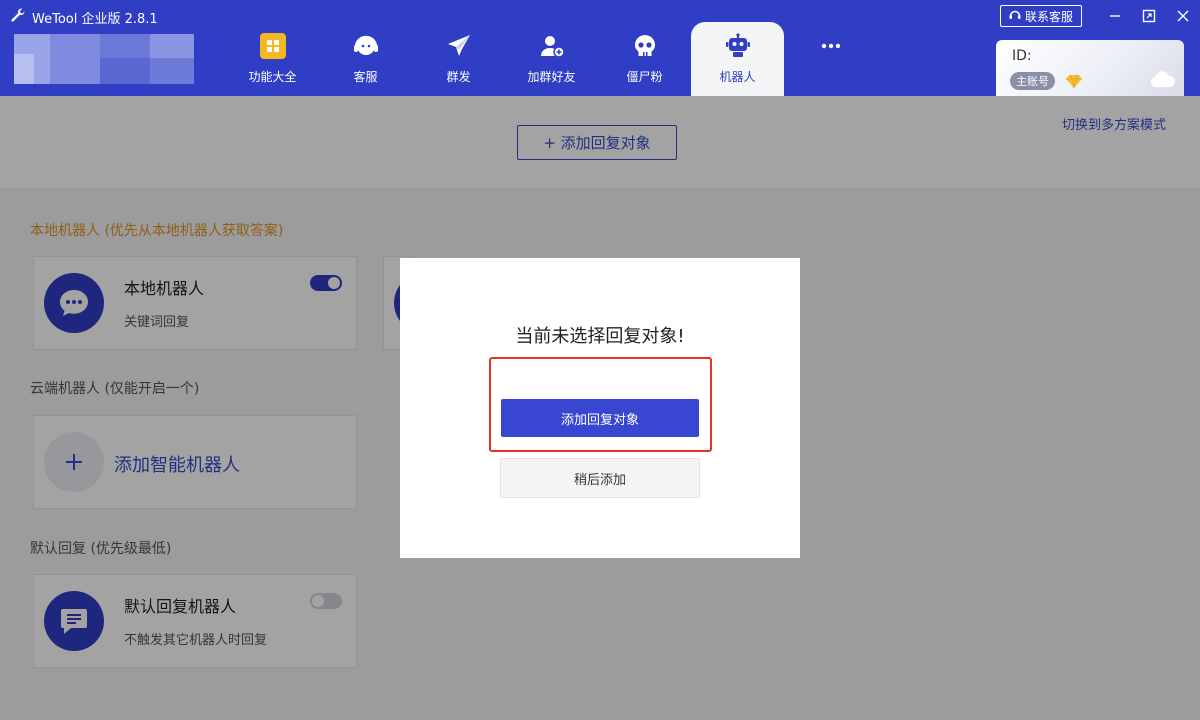 The image size is (1200, 720). Describe the element at coordinates (104, 59) in the screenshot. I see `blurred-logo` at that location.